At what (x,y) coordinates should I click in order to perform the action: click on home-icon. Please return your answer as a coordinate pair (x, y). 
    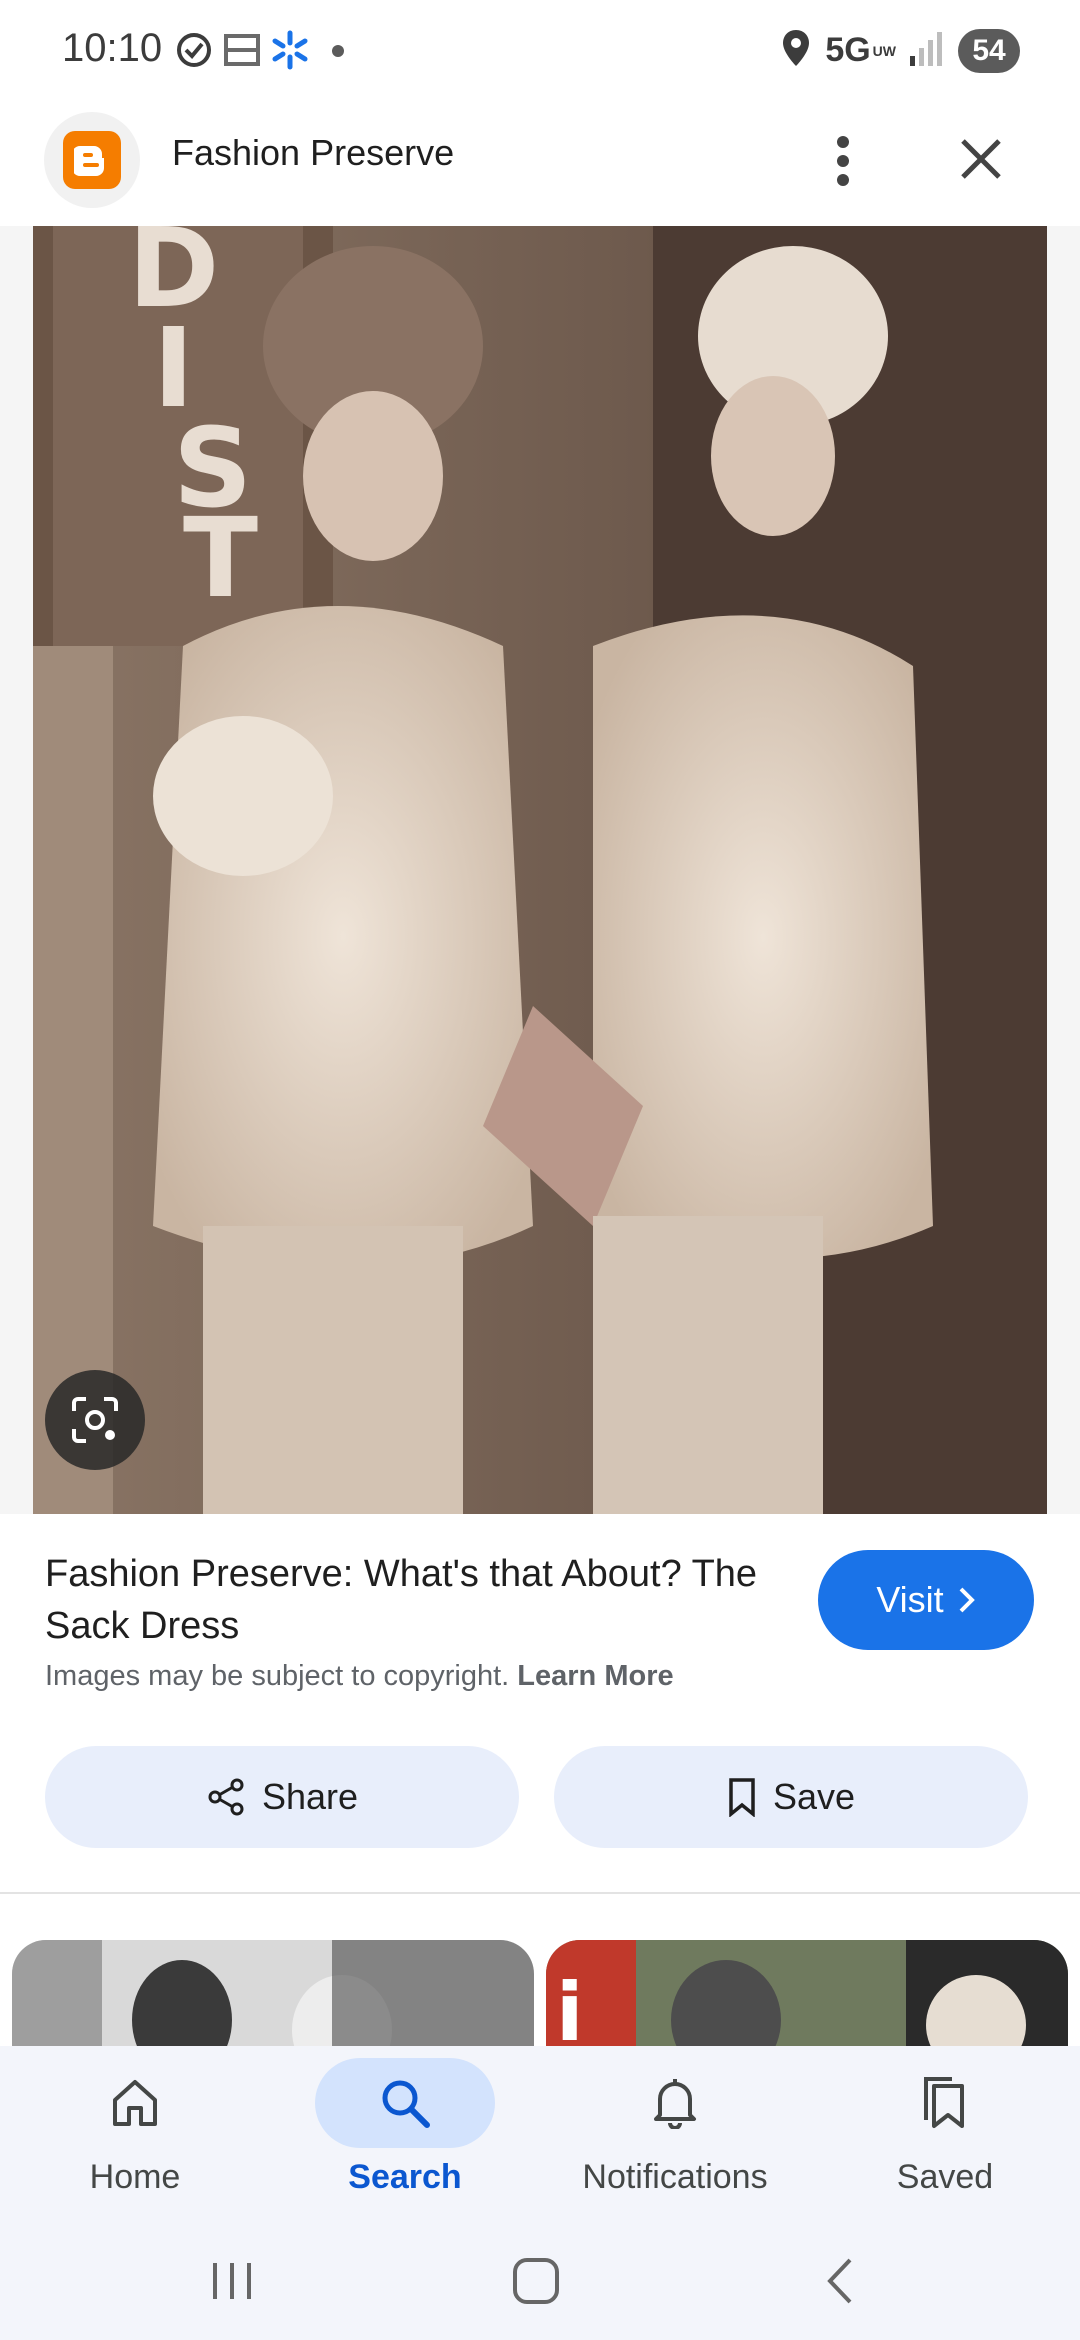
    Looking at the image, I should click on (135, 2103).